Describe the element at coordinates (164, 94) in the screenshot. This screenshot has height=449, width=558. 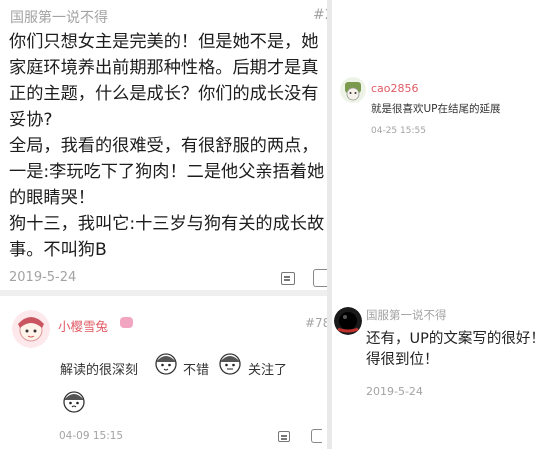
I see `post-line: 正的主题，什么是成长？你们的成长没有` at that location.